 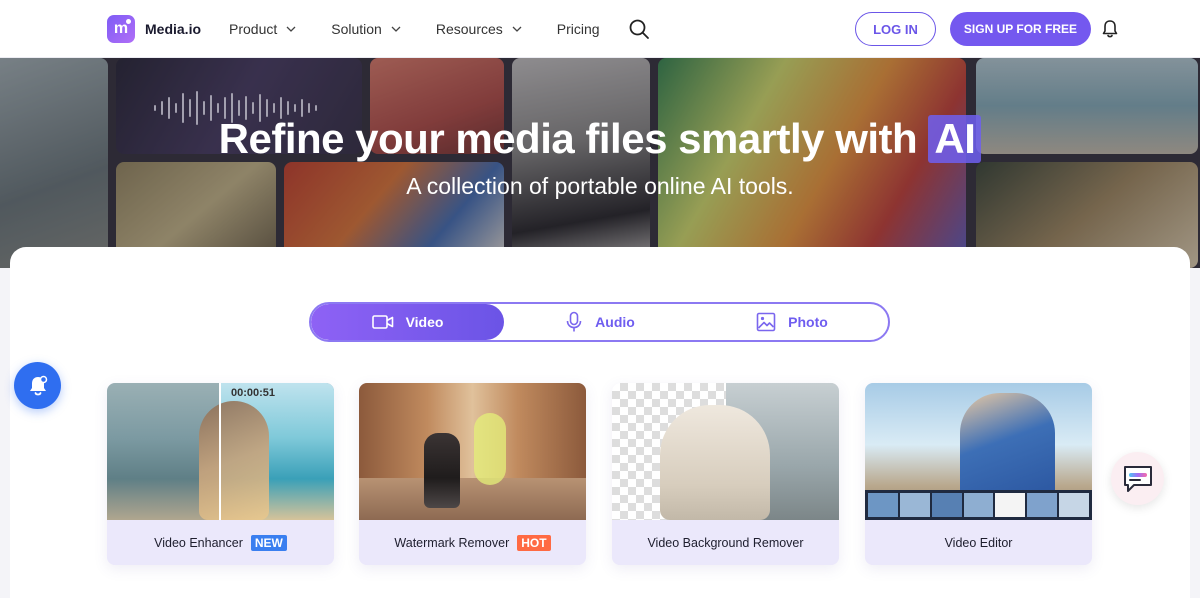 I want to click on media-type-tabs: Video Audio Photo, so click(x=599, y=322).